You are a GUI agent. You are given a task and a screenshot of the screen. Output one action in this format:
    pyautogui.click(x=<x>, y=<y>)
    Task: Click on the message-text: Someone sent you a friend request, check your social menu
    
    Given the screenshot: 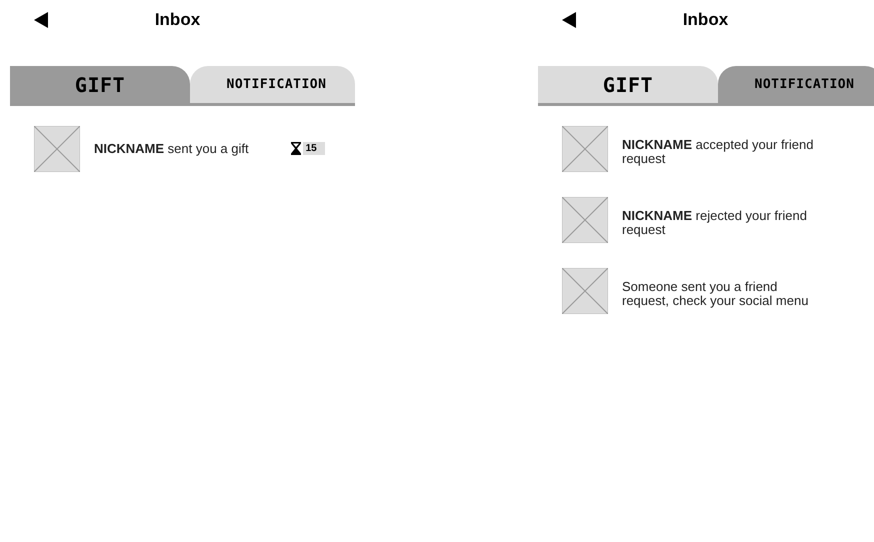 What is the action you would take?
    pyautogui.click(x=716, y=294)
    